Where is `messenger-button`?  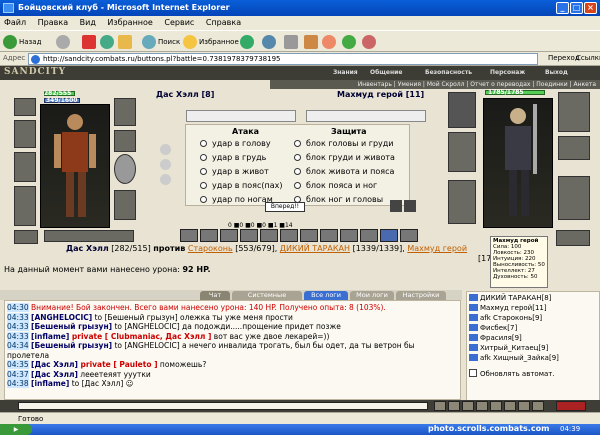
messenger-button is located at coordinates (350, 42).